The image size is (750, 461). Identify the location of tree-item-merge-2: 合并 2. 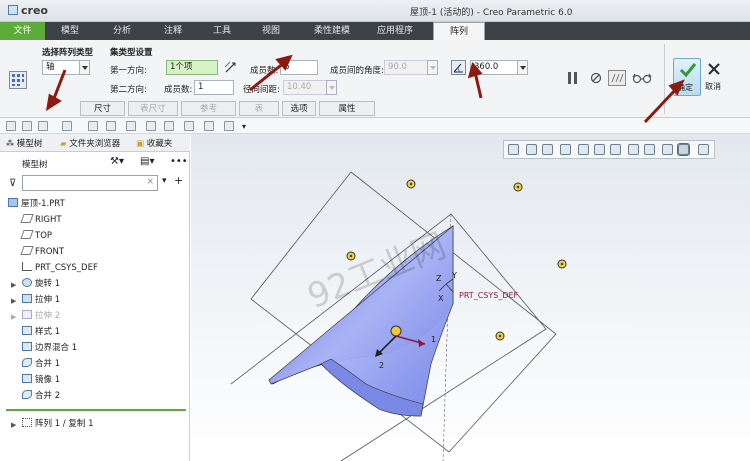
(41, 396).